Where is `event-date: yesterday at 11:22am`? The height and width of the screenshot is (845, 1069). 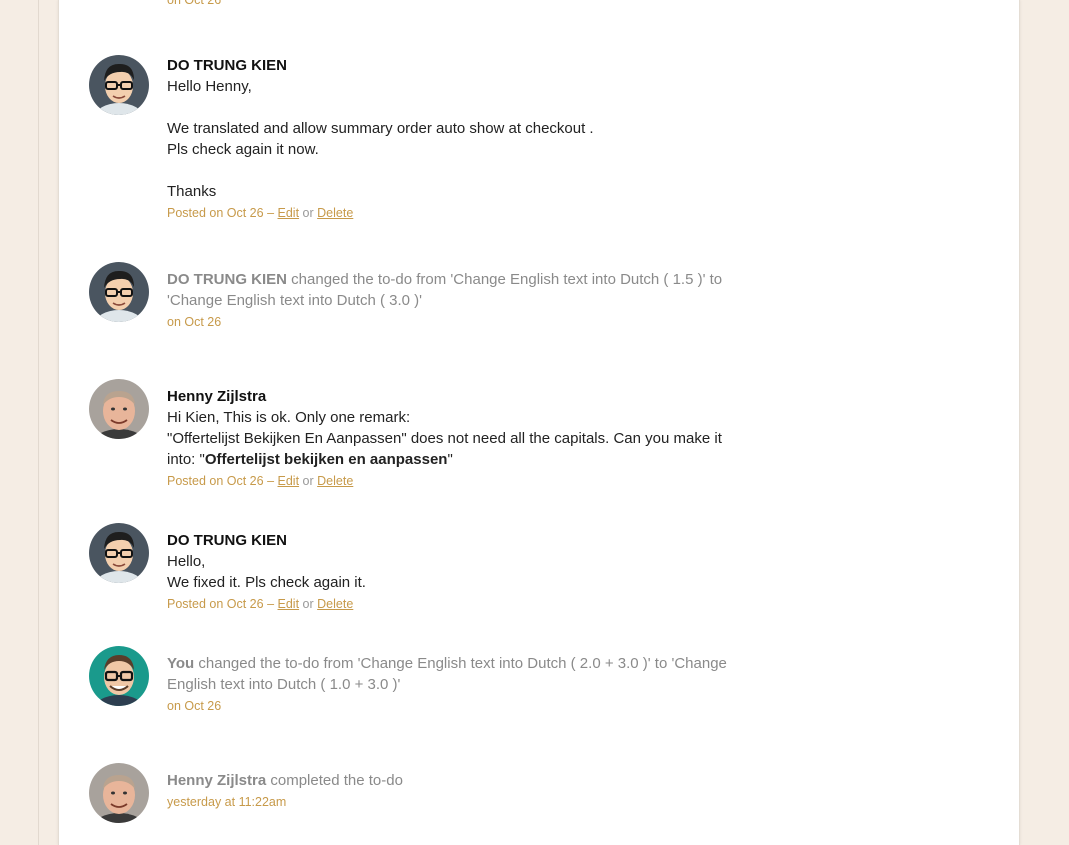
event-date: yesterday at 11:22am is located at coordinates (227, 802).